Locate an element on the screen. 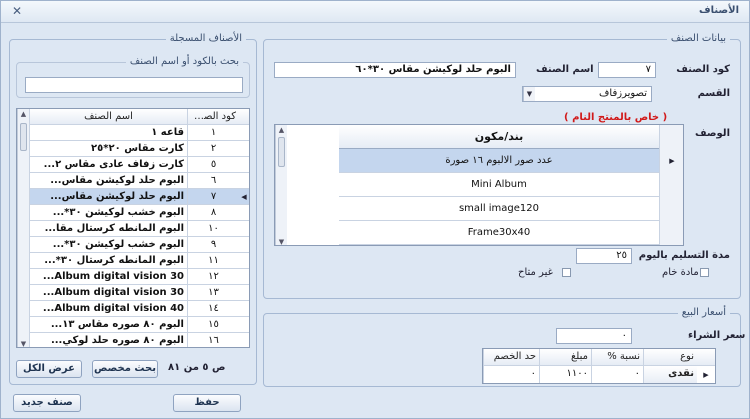  table-row: البوم خشب لوكيشن ٣٠*... ٨ is located at coordinates (139, 213).